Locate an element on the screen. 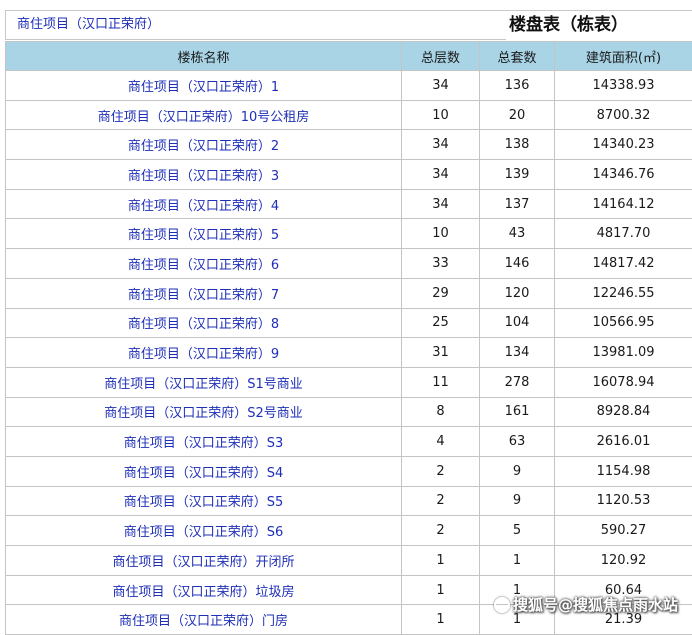 This screenshot has width=692, height=635. table-header-row: 楼栋名称 总层数 总套数 建筑面积(㎡) is located at coordinates (349, 56).